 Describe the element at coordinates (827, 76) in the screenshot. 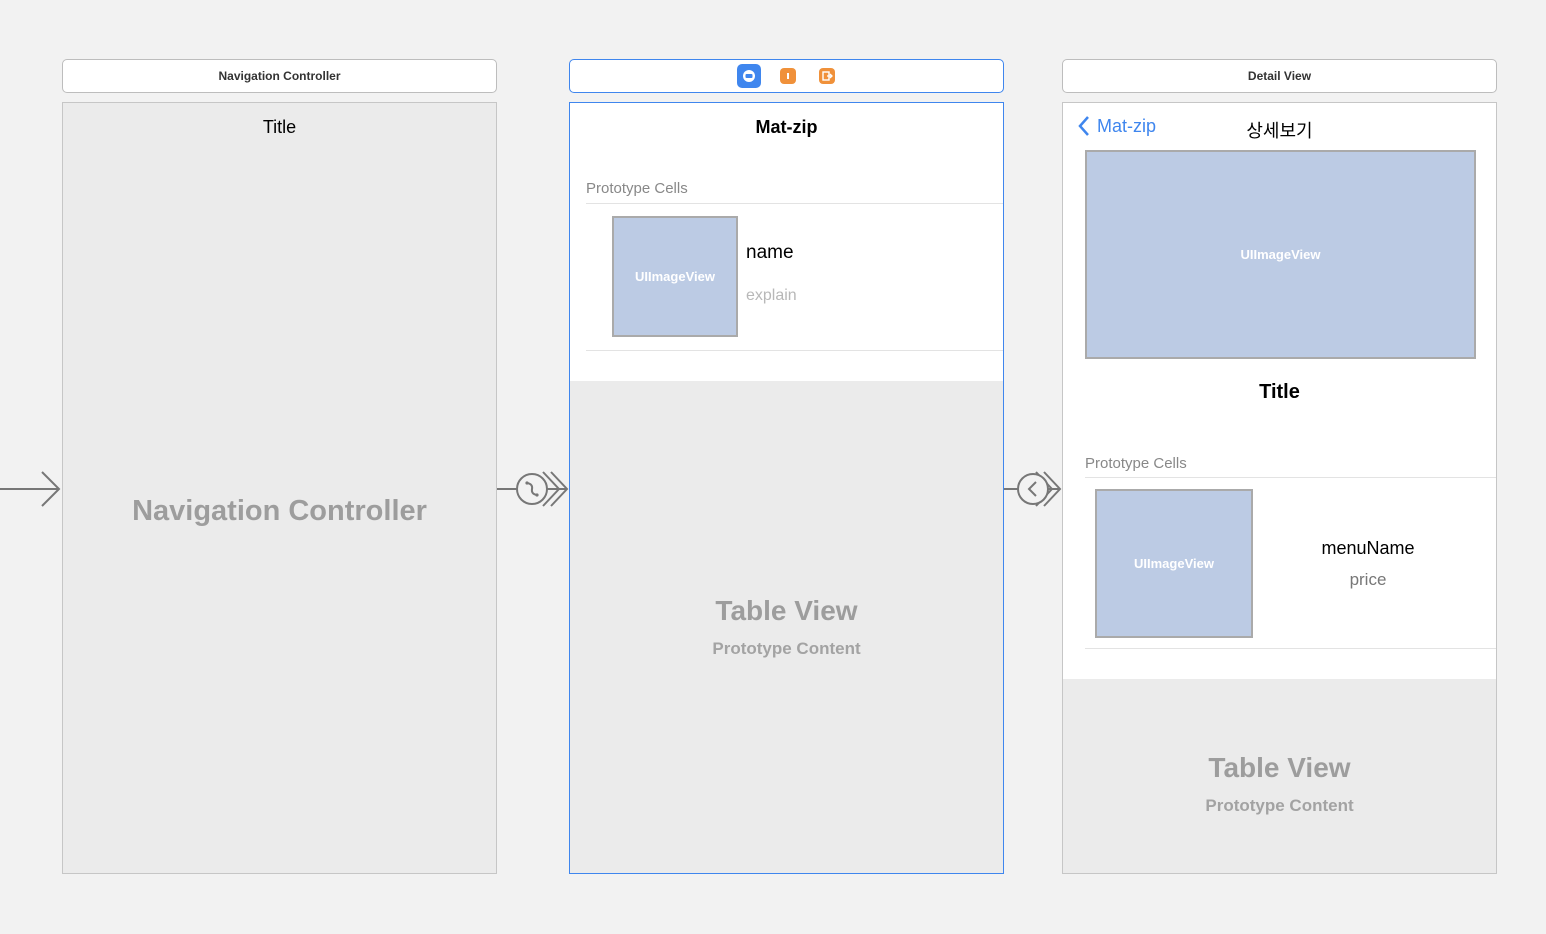

I see `exit-icon` at that location.